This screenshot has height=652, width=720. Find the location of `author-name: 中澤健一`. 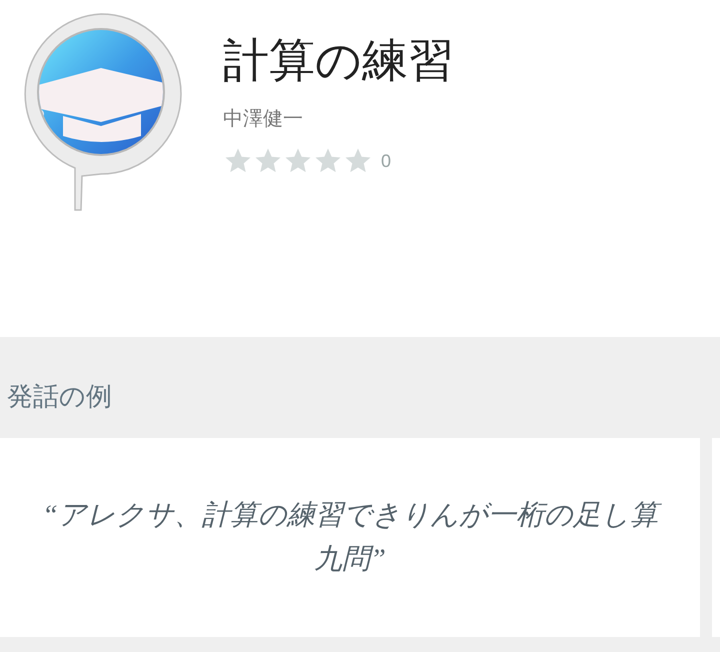

author-name: 中澤健一 is located at coordinates (263, 119).